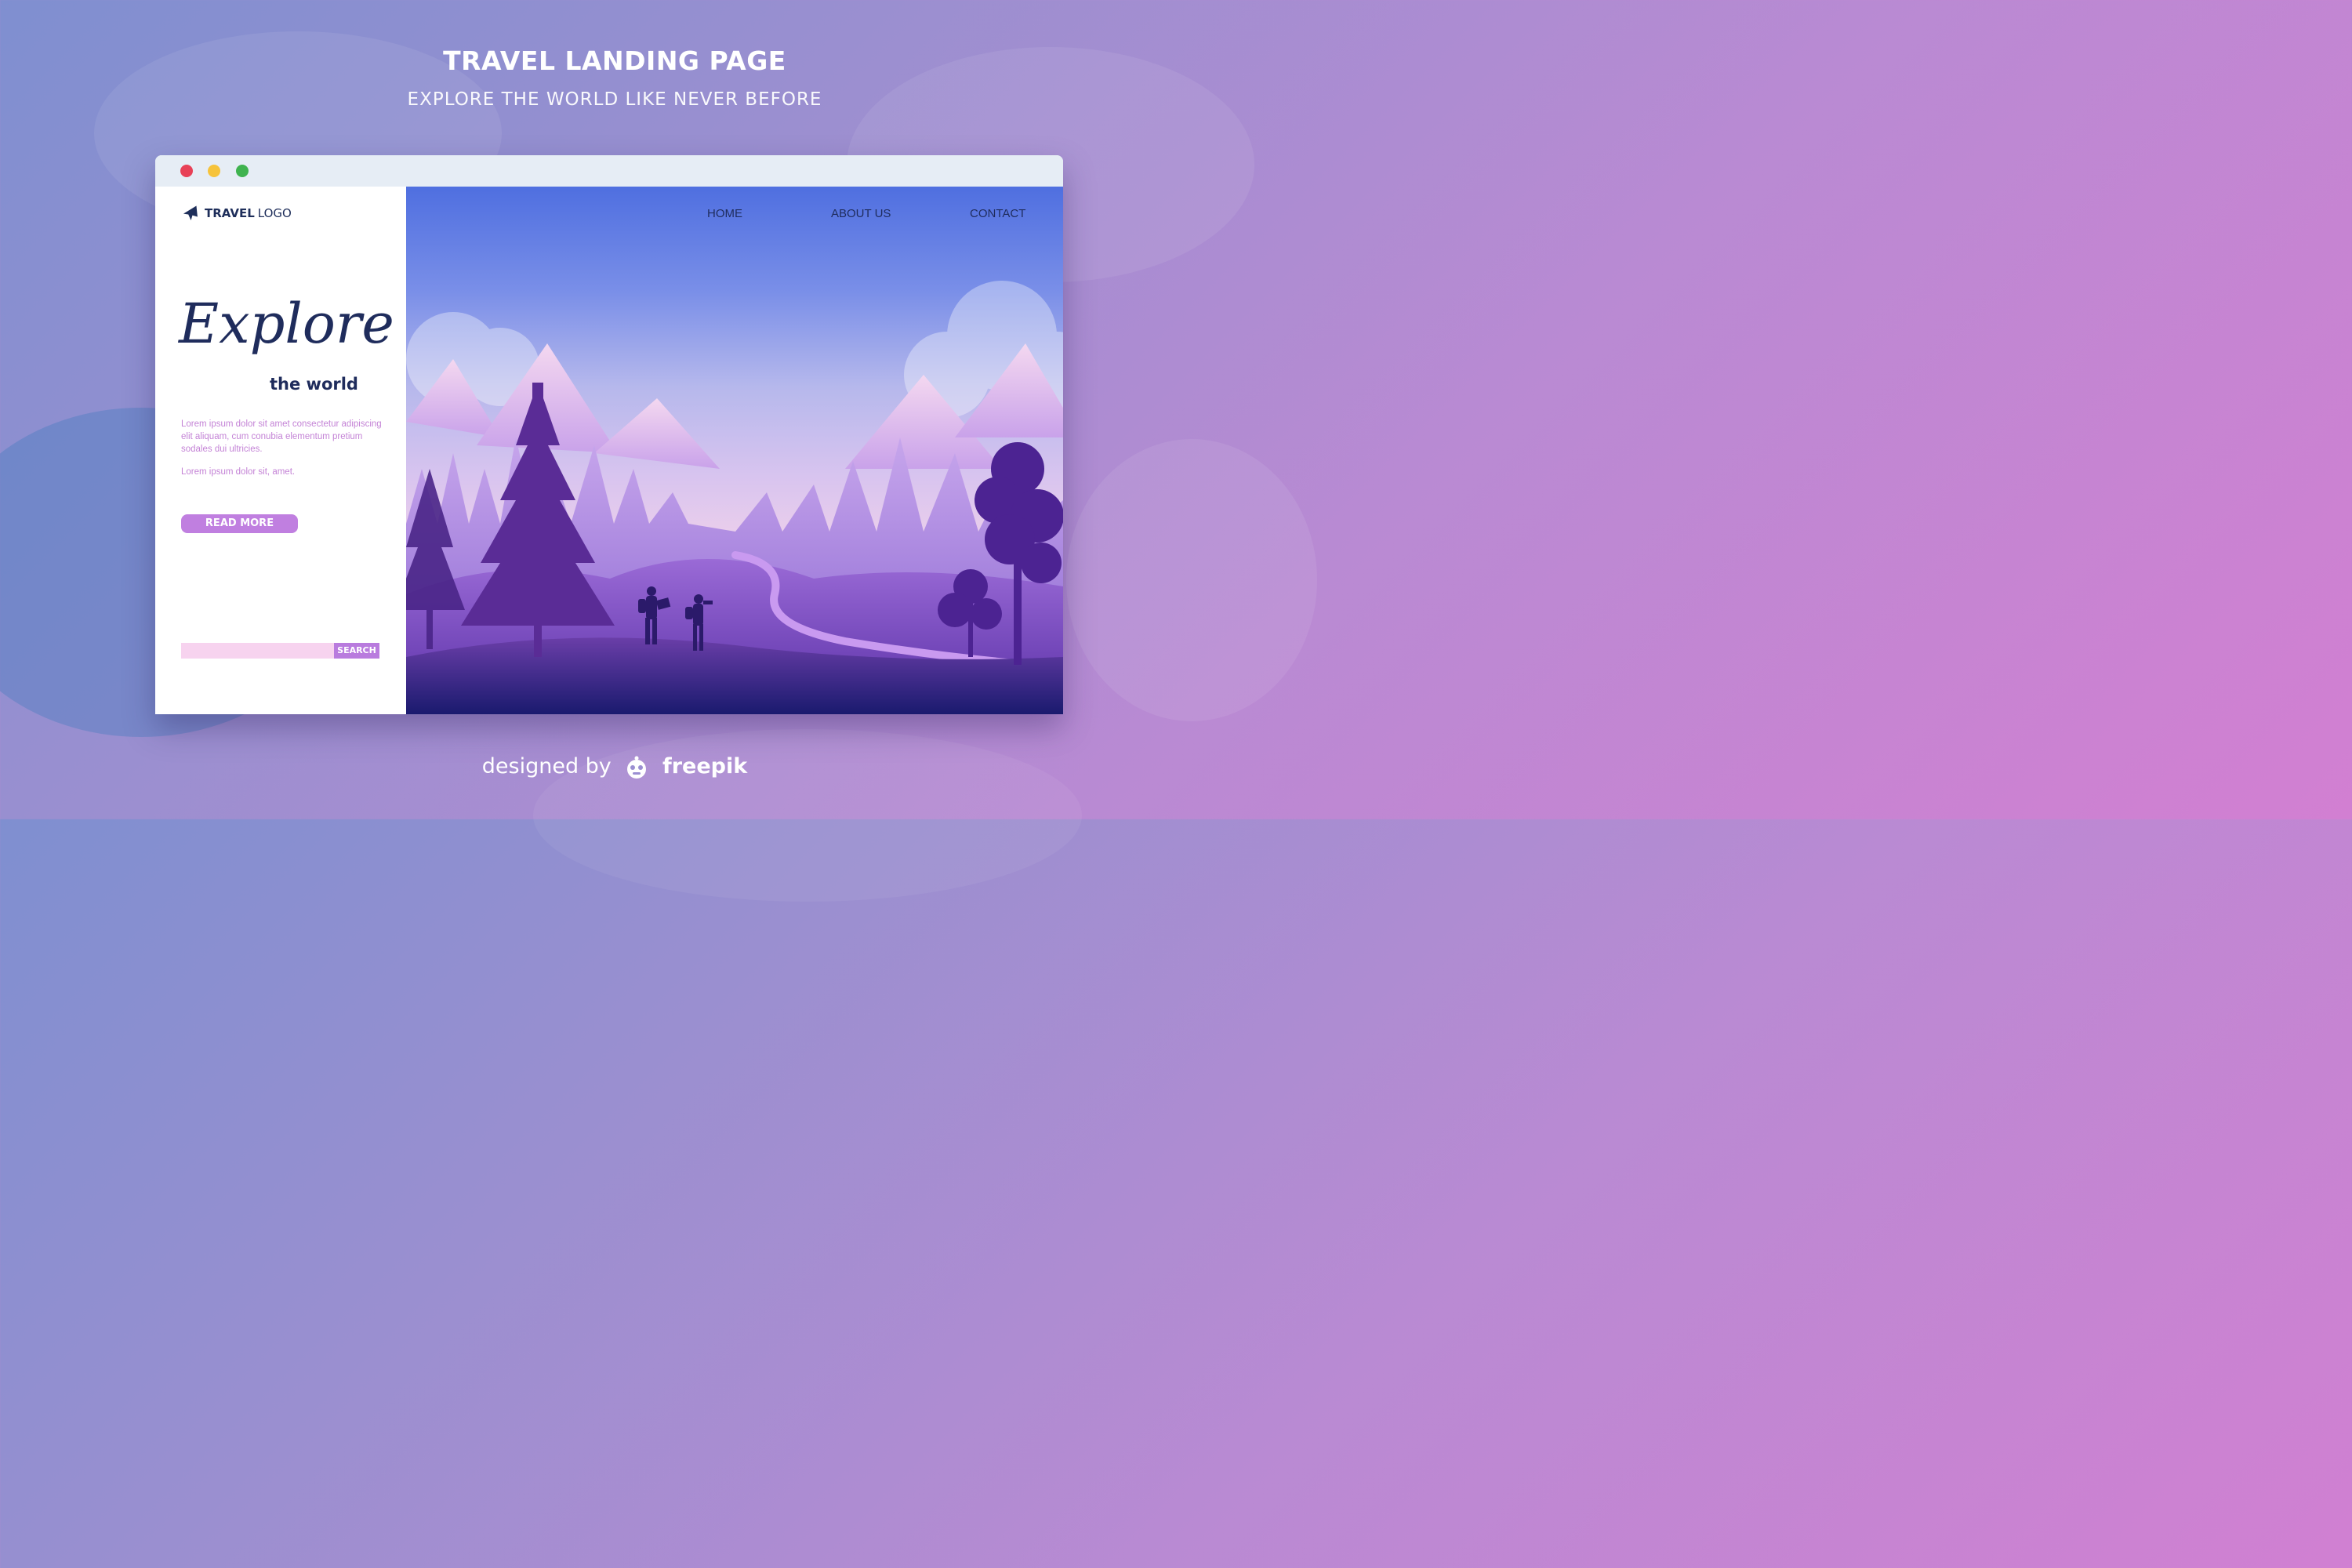 This screenshot has height=1568, width=2352. I want to click on read-more-button: READ MORE, so click(239, 523).